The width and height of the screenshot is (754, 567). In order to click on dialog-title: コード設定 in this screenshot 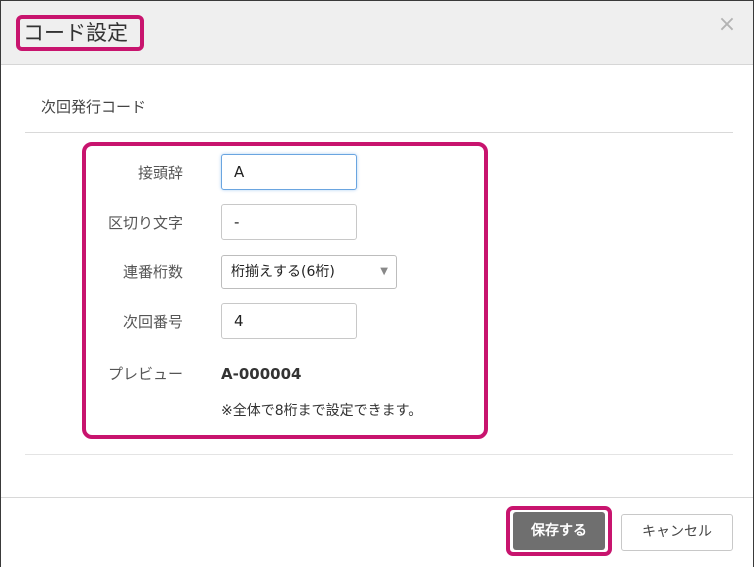, I will do `click(75, 33)`.